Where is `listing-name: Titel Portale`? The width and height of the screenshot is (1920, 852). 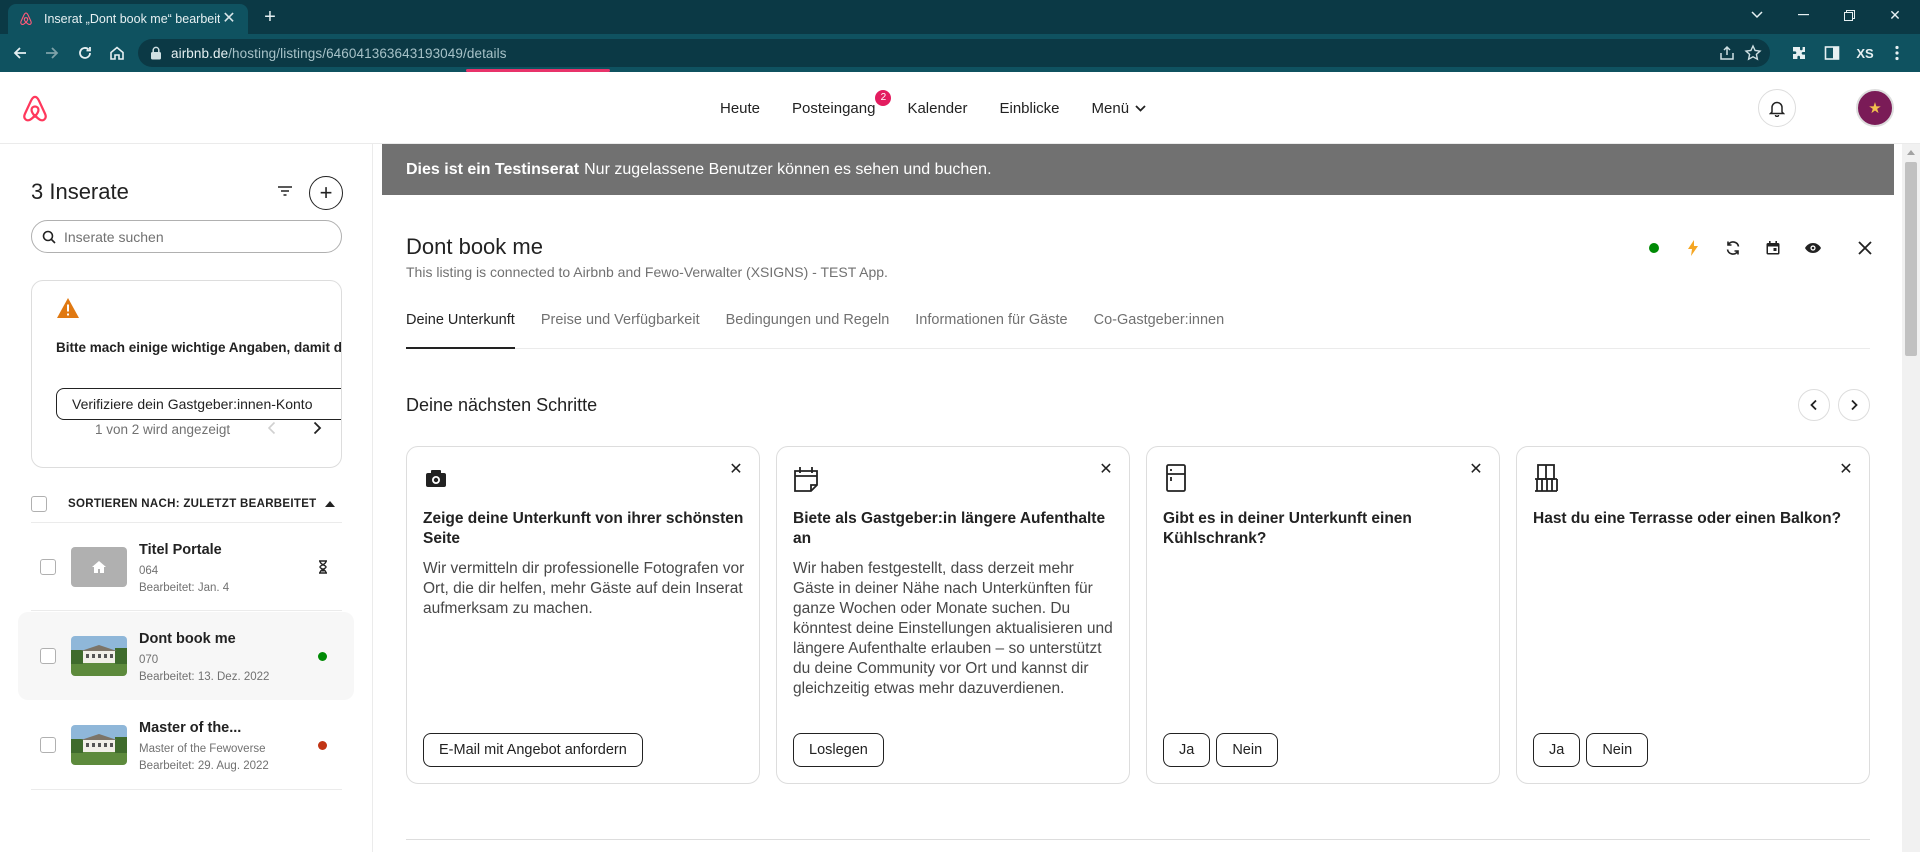
listing-name: Titel Portale is located at coordinates (180, 550).